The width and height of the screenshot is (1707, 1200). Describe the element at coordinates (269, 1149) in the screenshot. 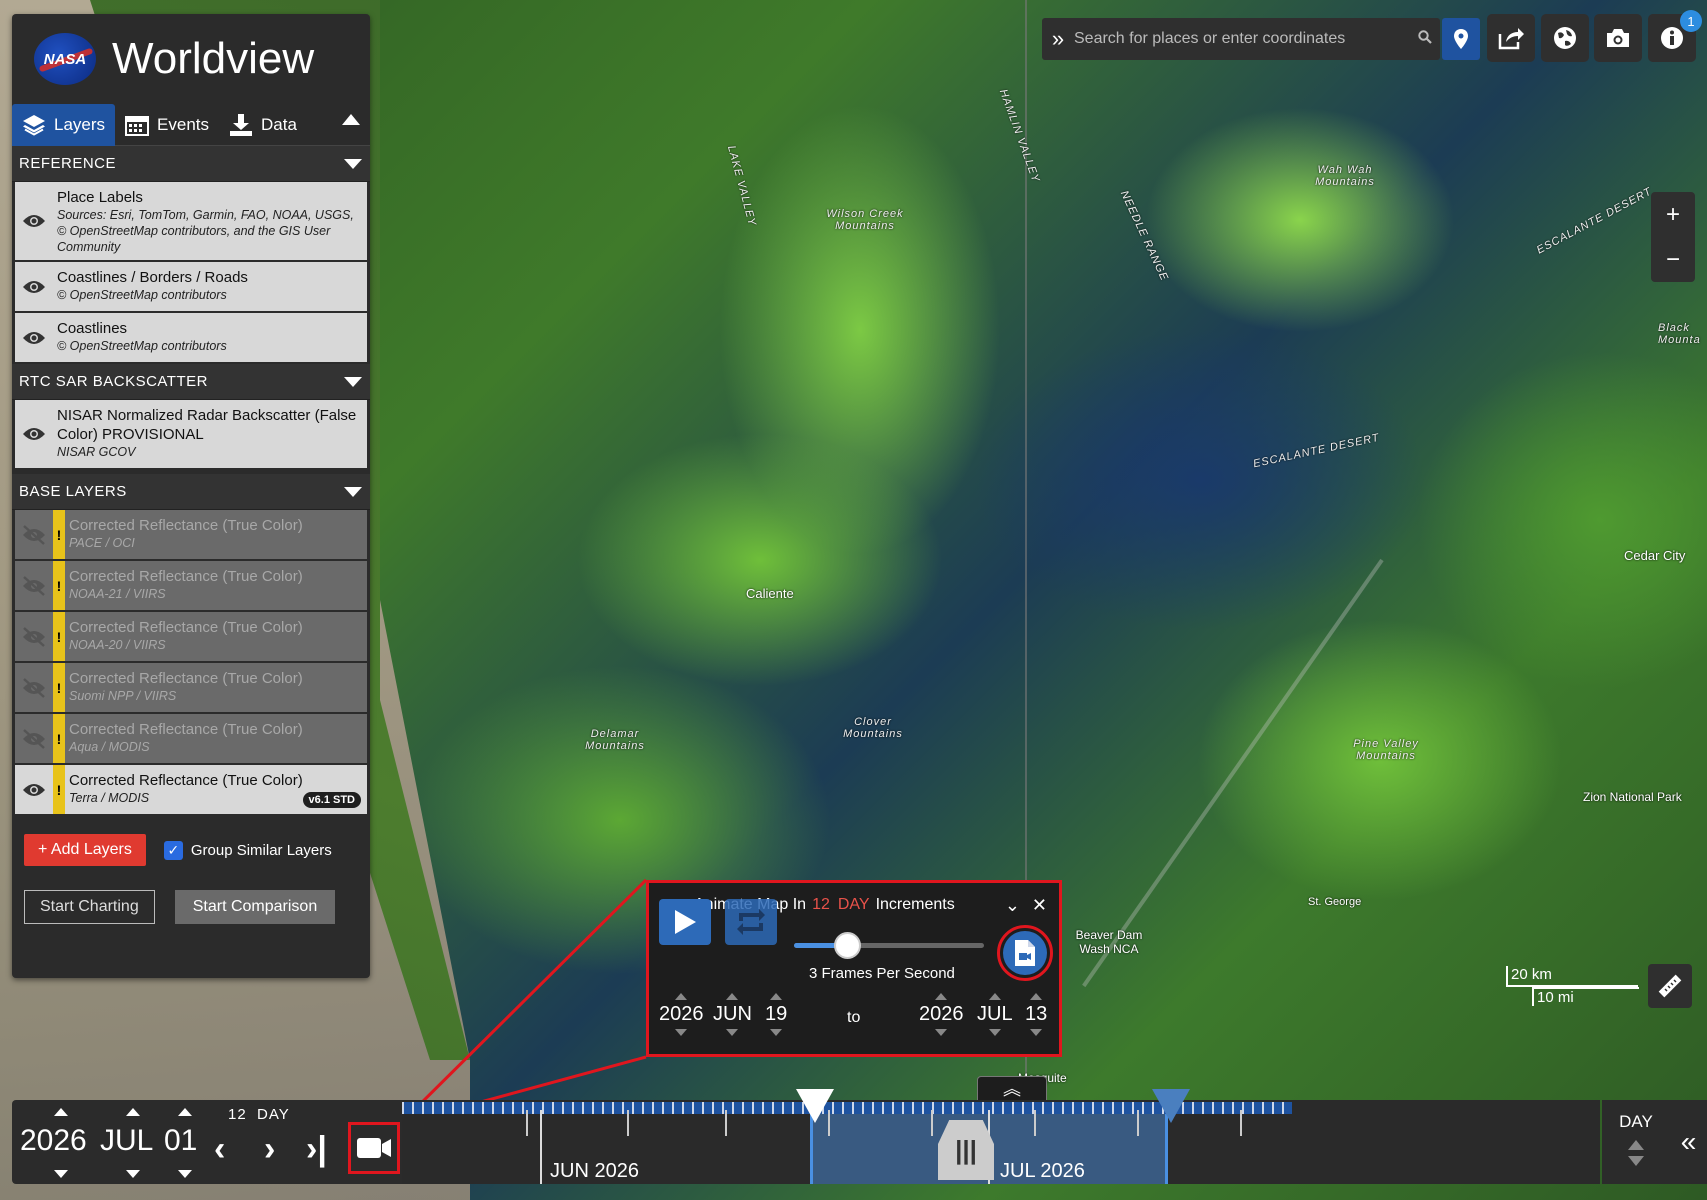

I see `next-icon: ›` at that location.